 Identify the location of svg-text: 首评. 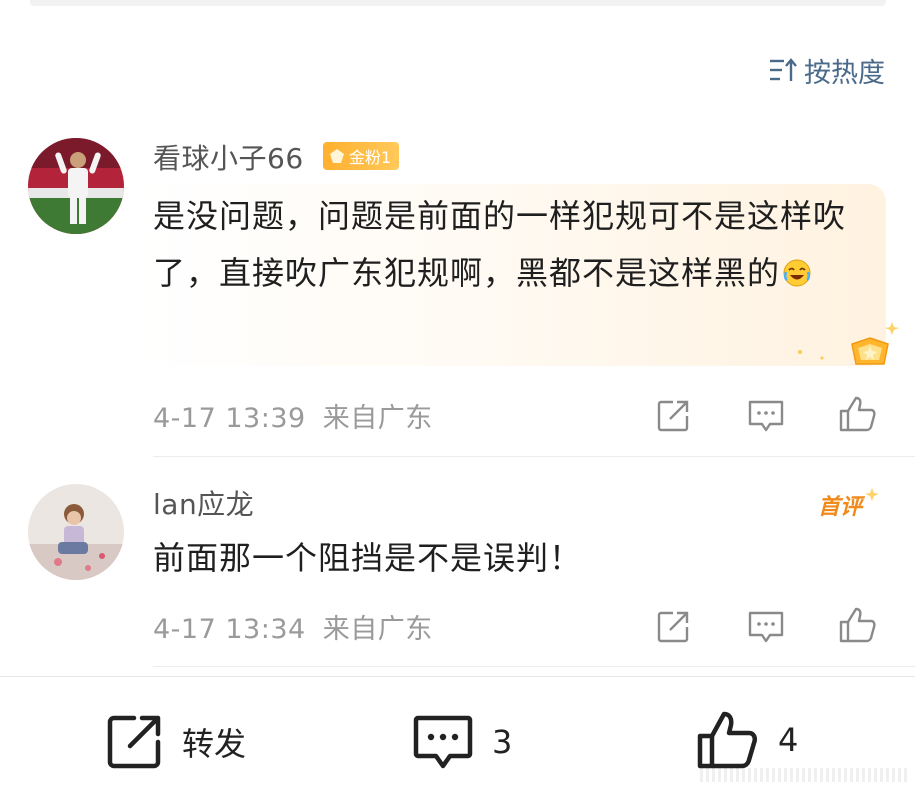
(842, 507).